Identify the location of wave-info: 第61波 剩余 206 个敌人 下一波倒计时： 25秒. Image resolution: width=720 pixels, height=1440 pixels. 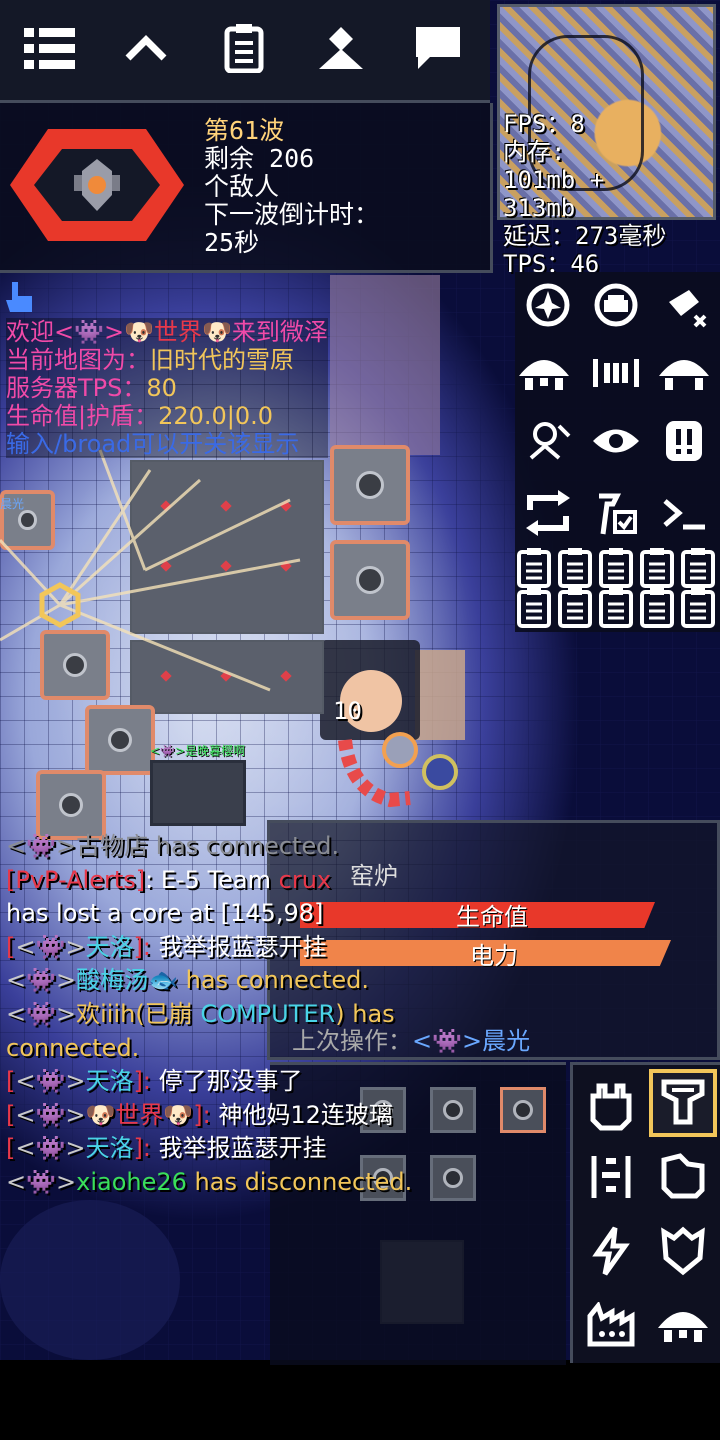
(291, 187).